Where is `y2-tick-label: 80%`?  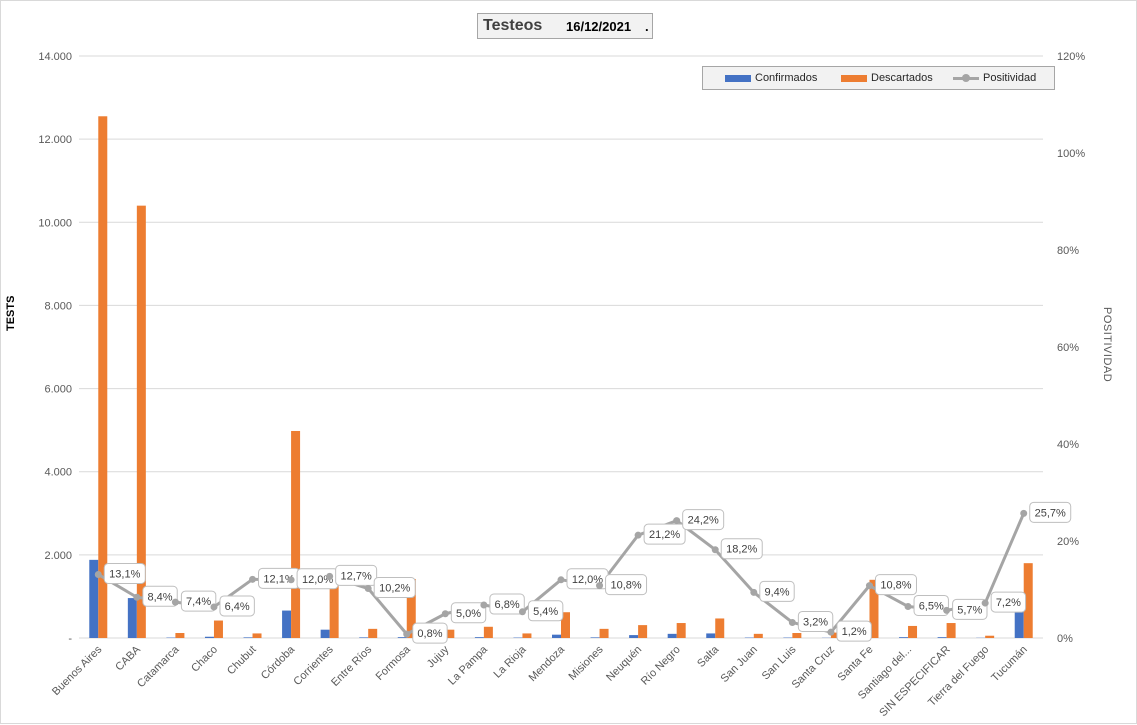 y2-tick-label: 80% is located at coordinates (1068, 251).